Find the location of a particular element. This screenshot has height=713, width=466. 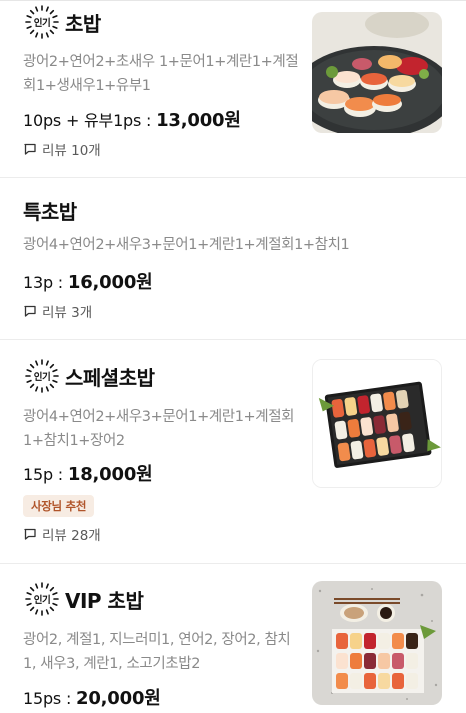

menu-item-price: 20,000원 is located at coordinates (118, 698).